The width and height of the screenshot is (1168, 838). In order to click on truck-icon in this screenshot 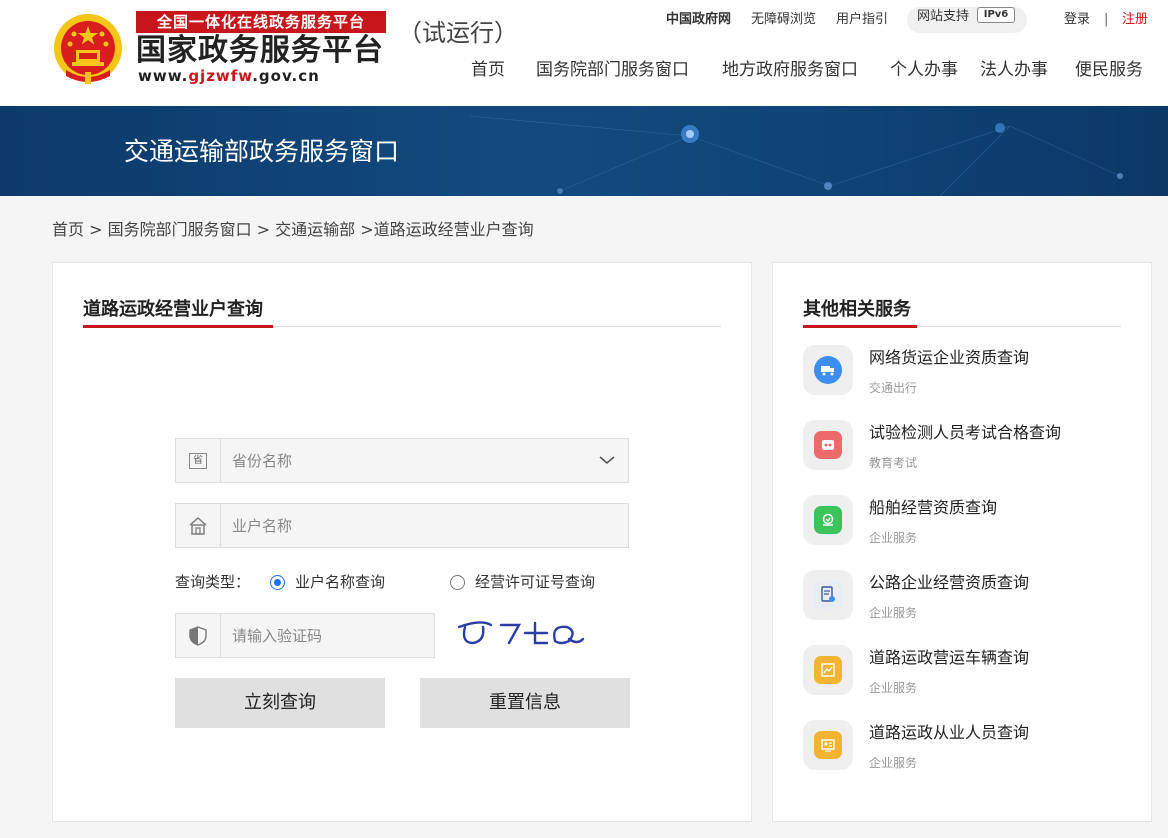, I will do `click(828, 370)`.